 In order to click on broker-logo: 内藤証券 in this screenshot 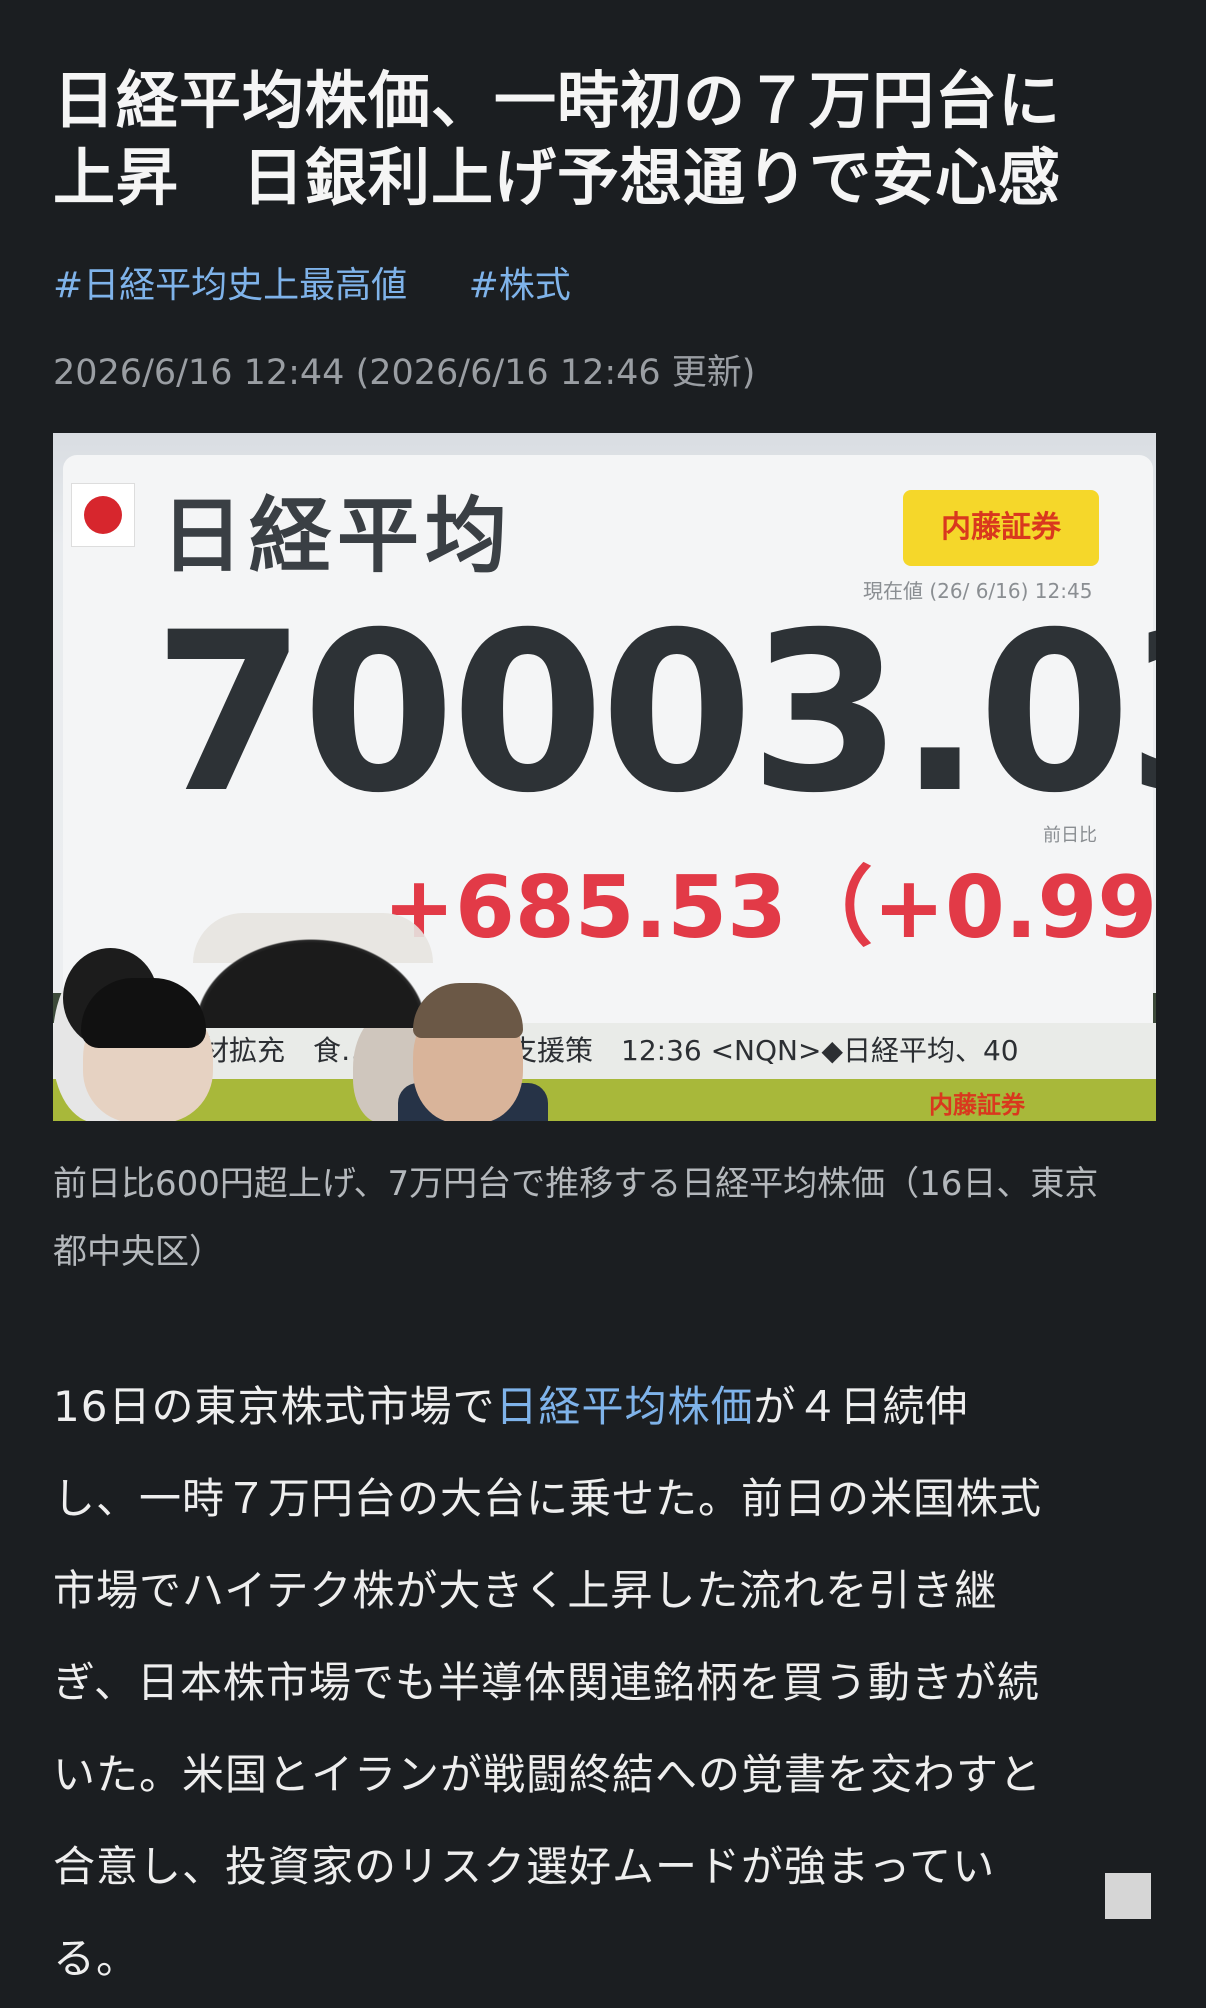, I will do `click(1001, 528)`.